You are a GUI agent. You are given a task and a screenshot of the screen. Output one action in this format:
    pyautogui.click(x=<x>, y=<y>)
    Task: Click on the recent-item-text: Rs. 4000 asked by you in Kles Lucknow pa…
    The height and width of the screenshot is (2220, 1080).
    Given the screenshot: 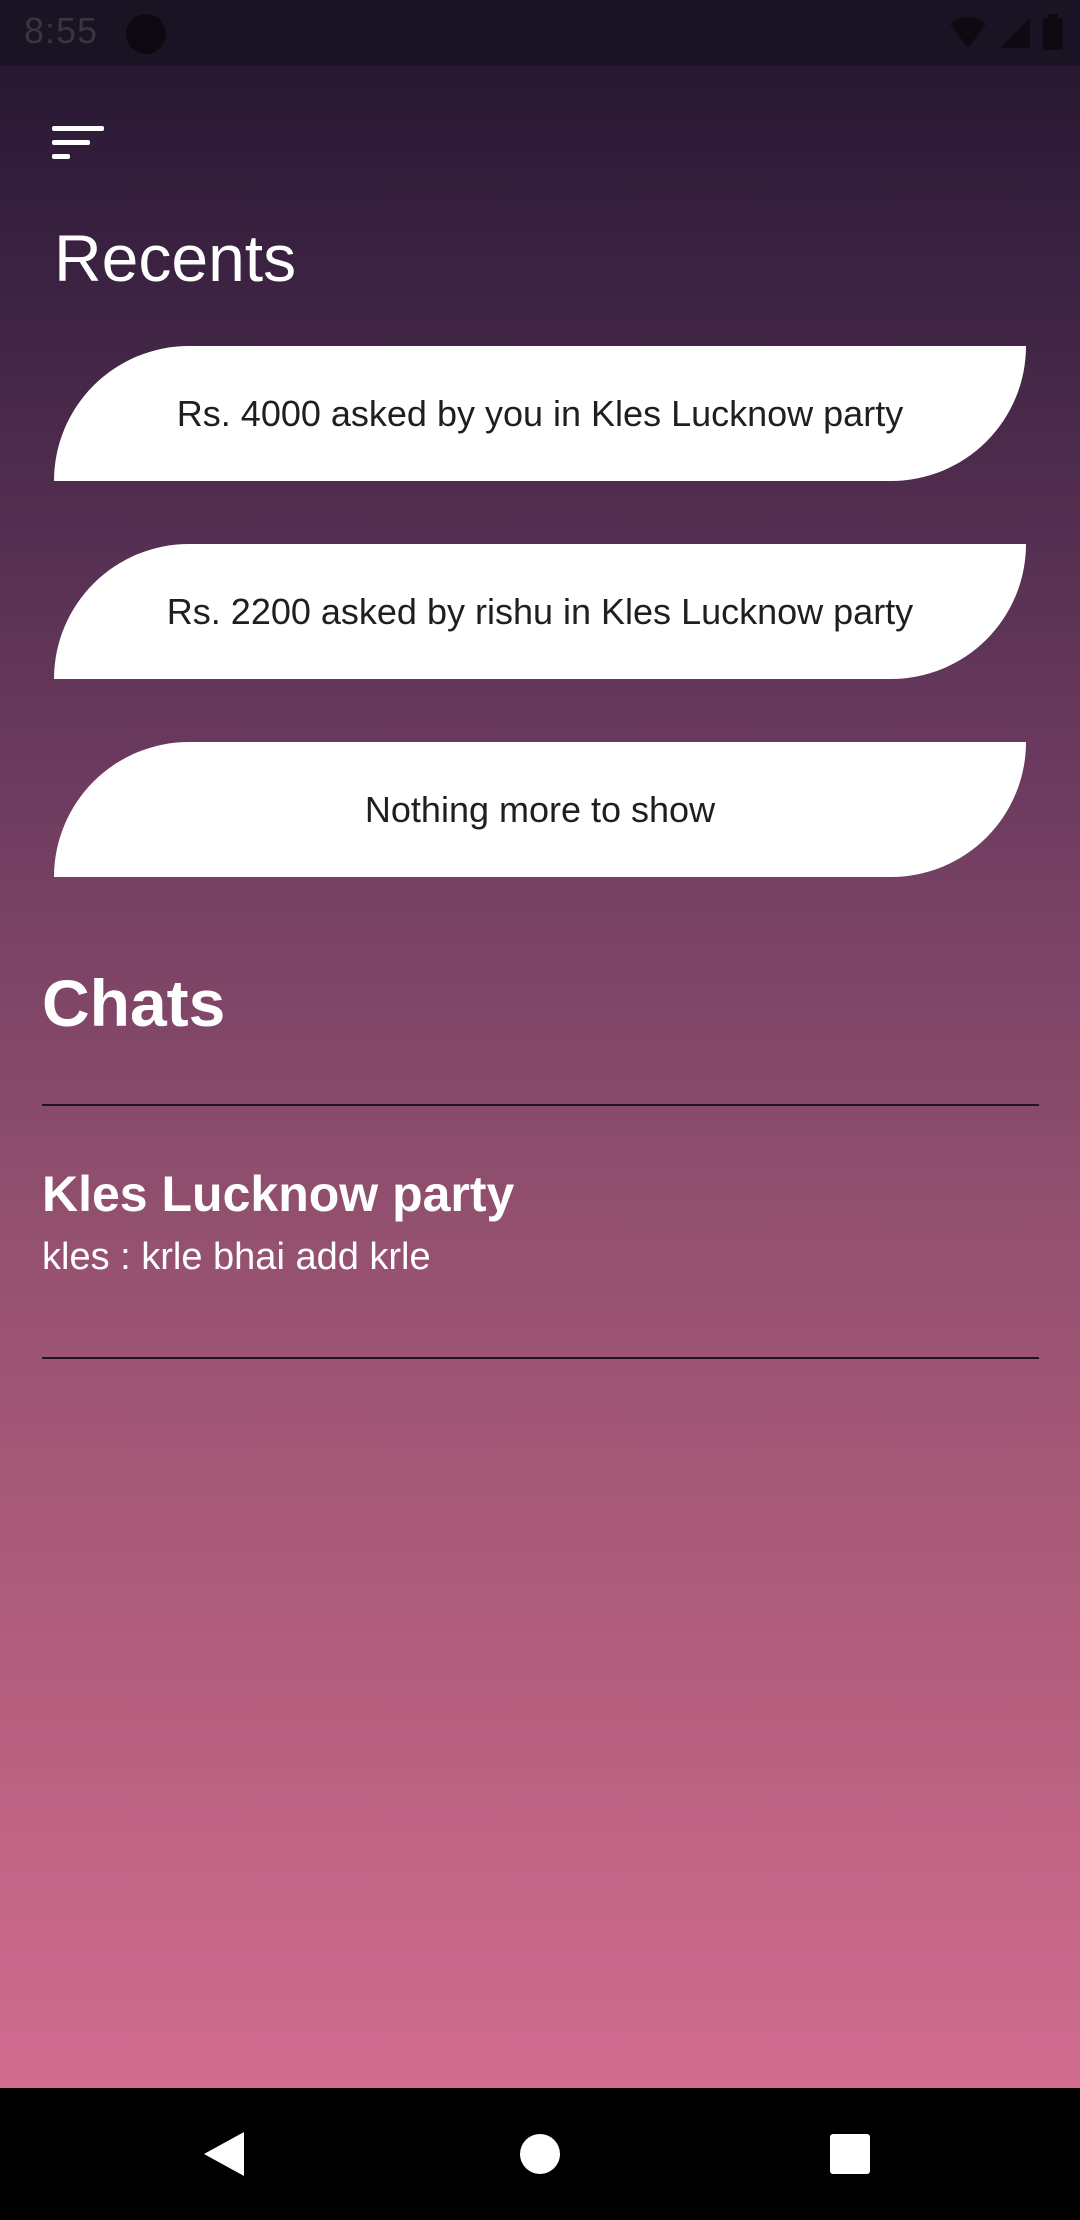 What is the action you would take?
    pyautogui.click(x=540, y=413)
    